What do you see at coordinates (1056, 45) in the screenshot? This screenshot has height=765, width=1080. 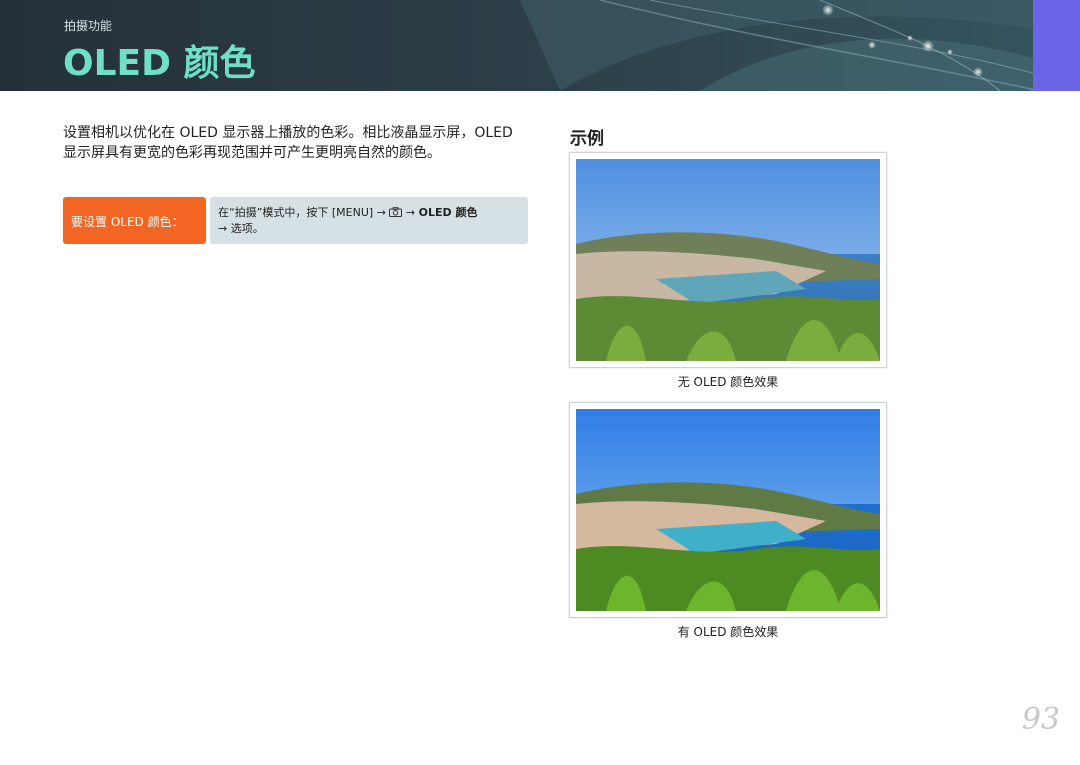 I see `accent-block` at bounding box center [1056, 45].